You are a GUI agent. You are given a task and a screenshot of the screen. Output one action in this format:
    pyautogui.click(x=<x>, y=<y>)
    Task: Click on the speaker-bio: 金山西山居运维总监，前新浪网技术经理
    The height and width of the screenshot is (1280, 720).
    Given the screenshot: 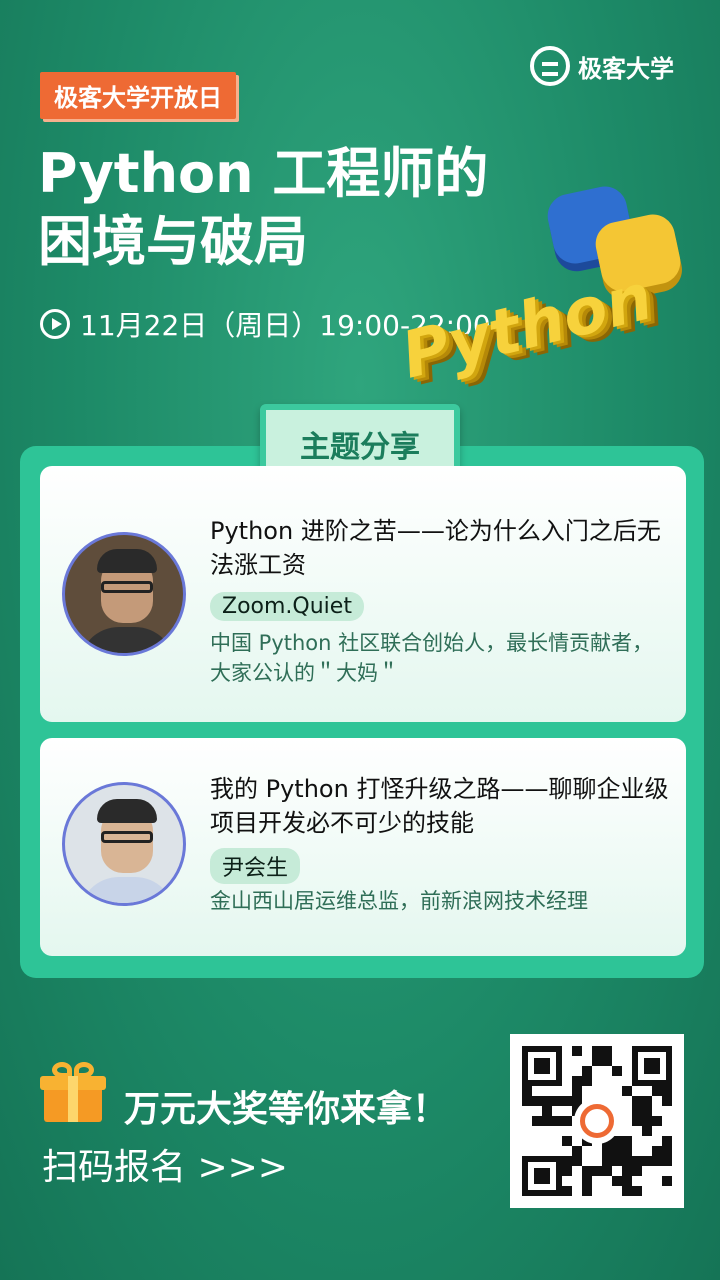 What is the action you would take?
    pyautogui.click(x=399, y=901)
    